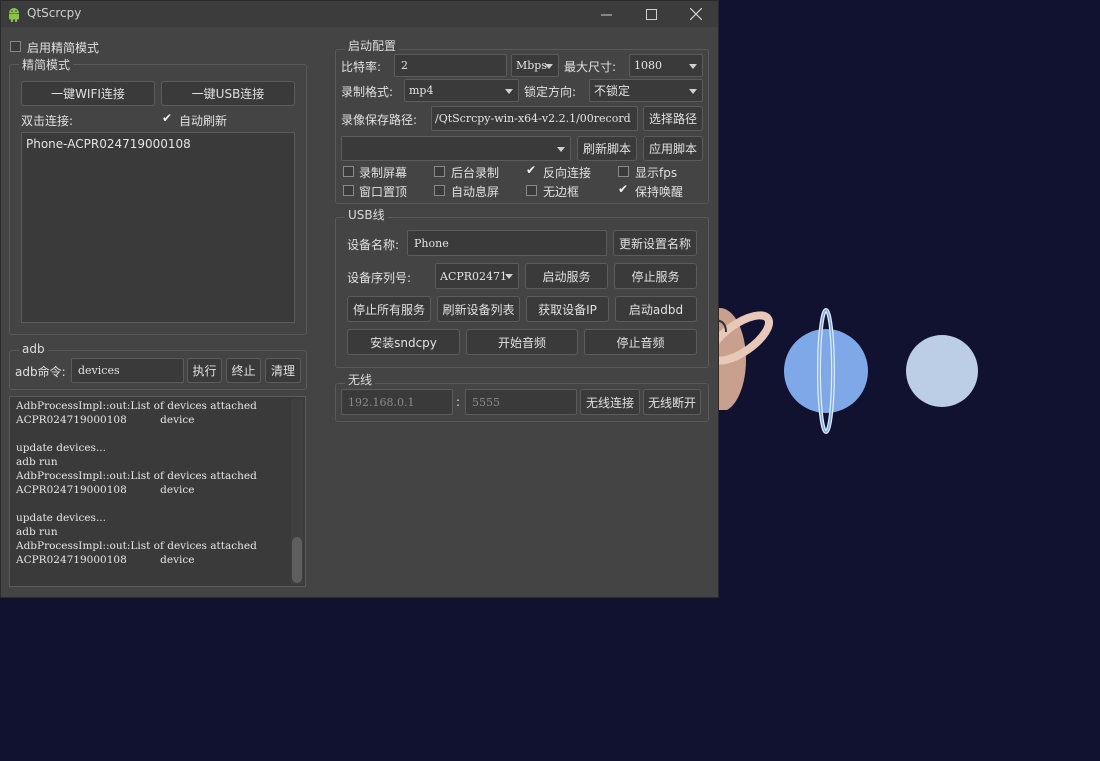 The image size is (1100, 761). Describe the element at coordinates (666, 65) in the screenshot. I see `max-size-select: 1080` at that location.